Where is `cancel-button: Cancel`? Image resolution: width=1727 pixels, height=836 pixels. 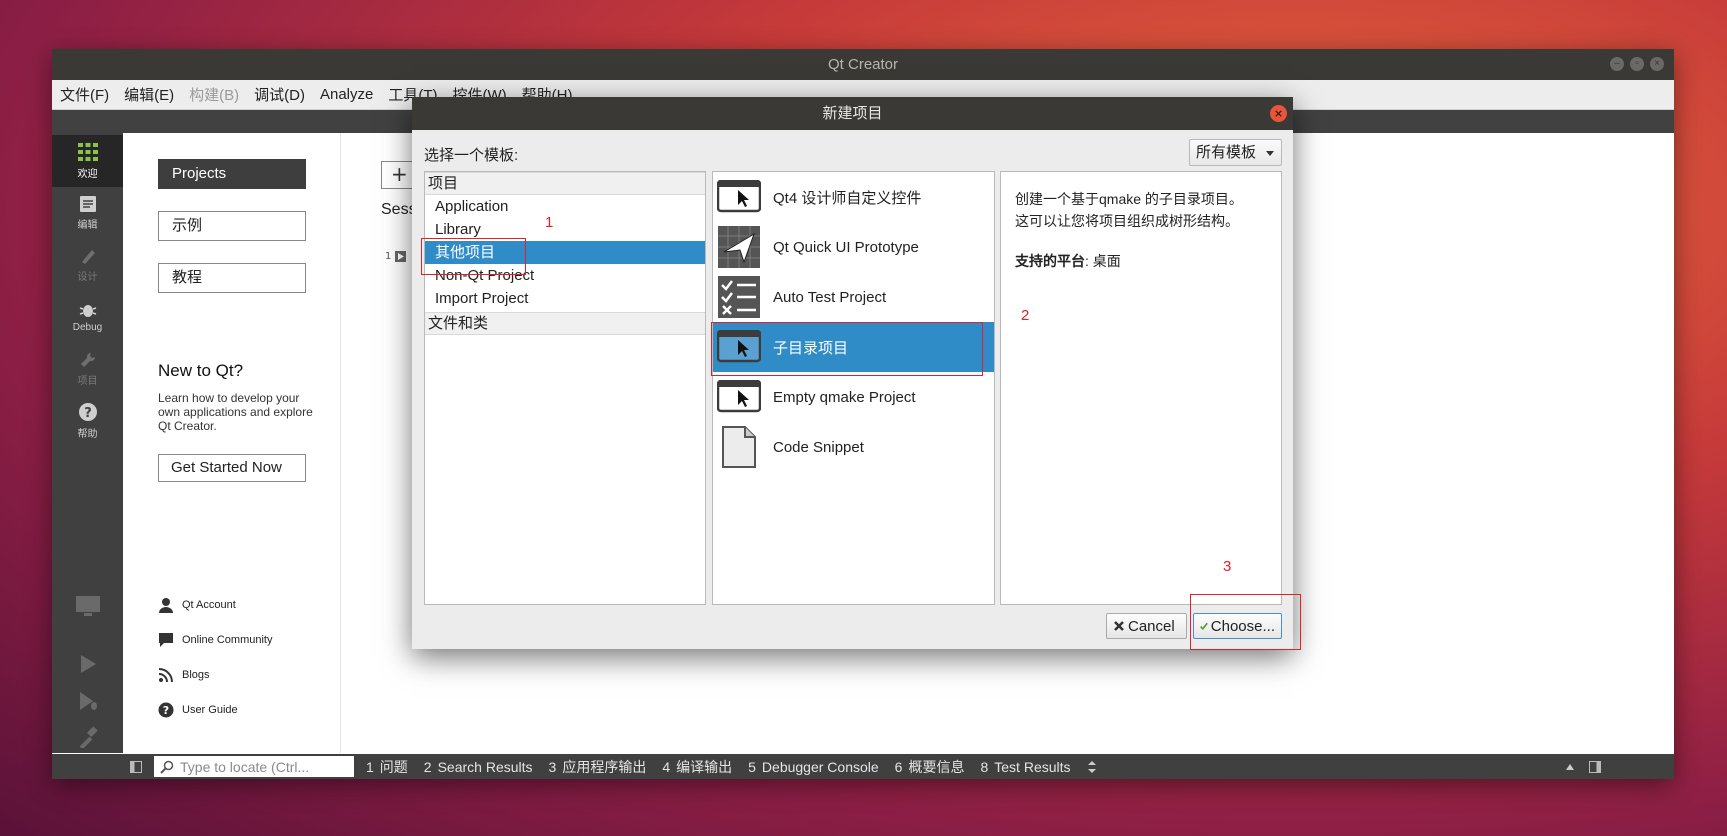 cancel-button: Cancel is located at coordinates (1146, 626).